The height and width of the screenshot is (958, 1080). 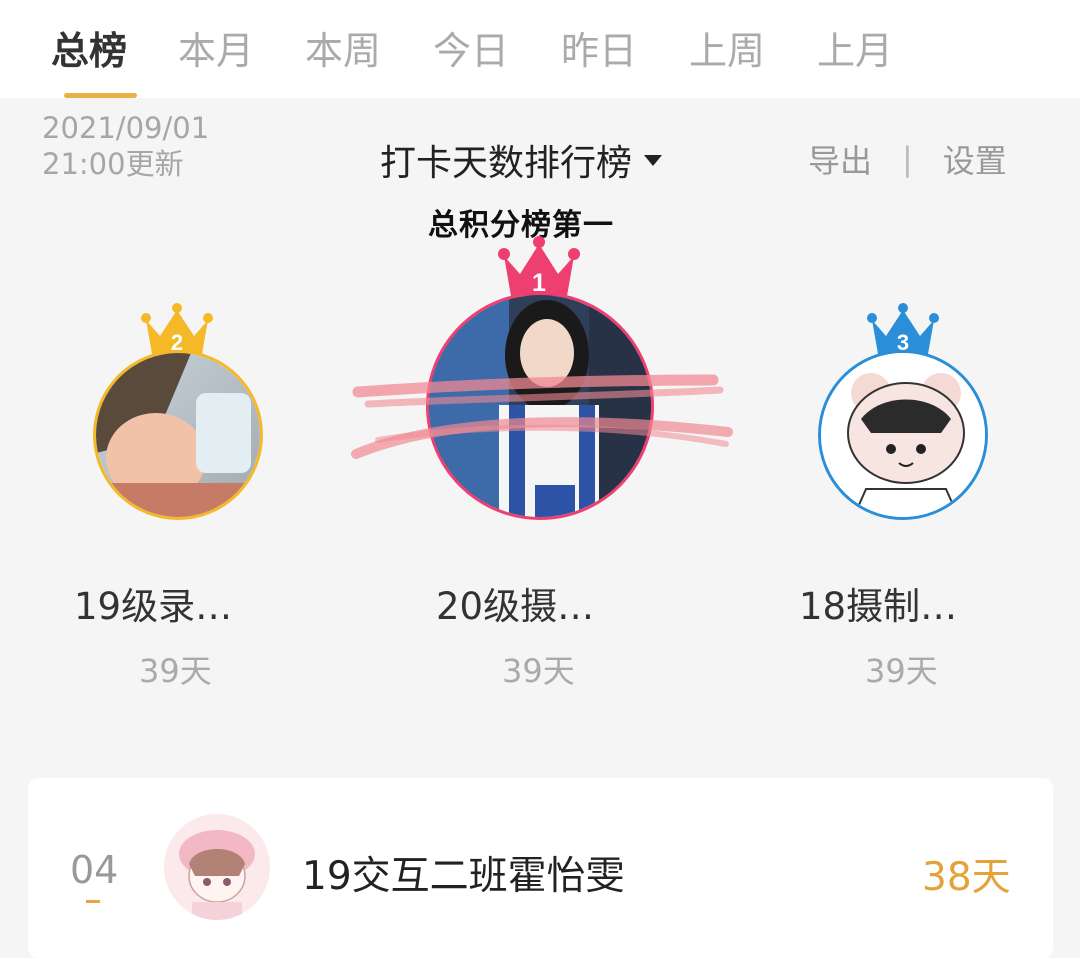 I want to click on avatar-rank-1-image, so click(x=540, y=406).